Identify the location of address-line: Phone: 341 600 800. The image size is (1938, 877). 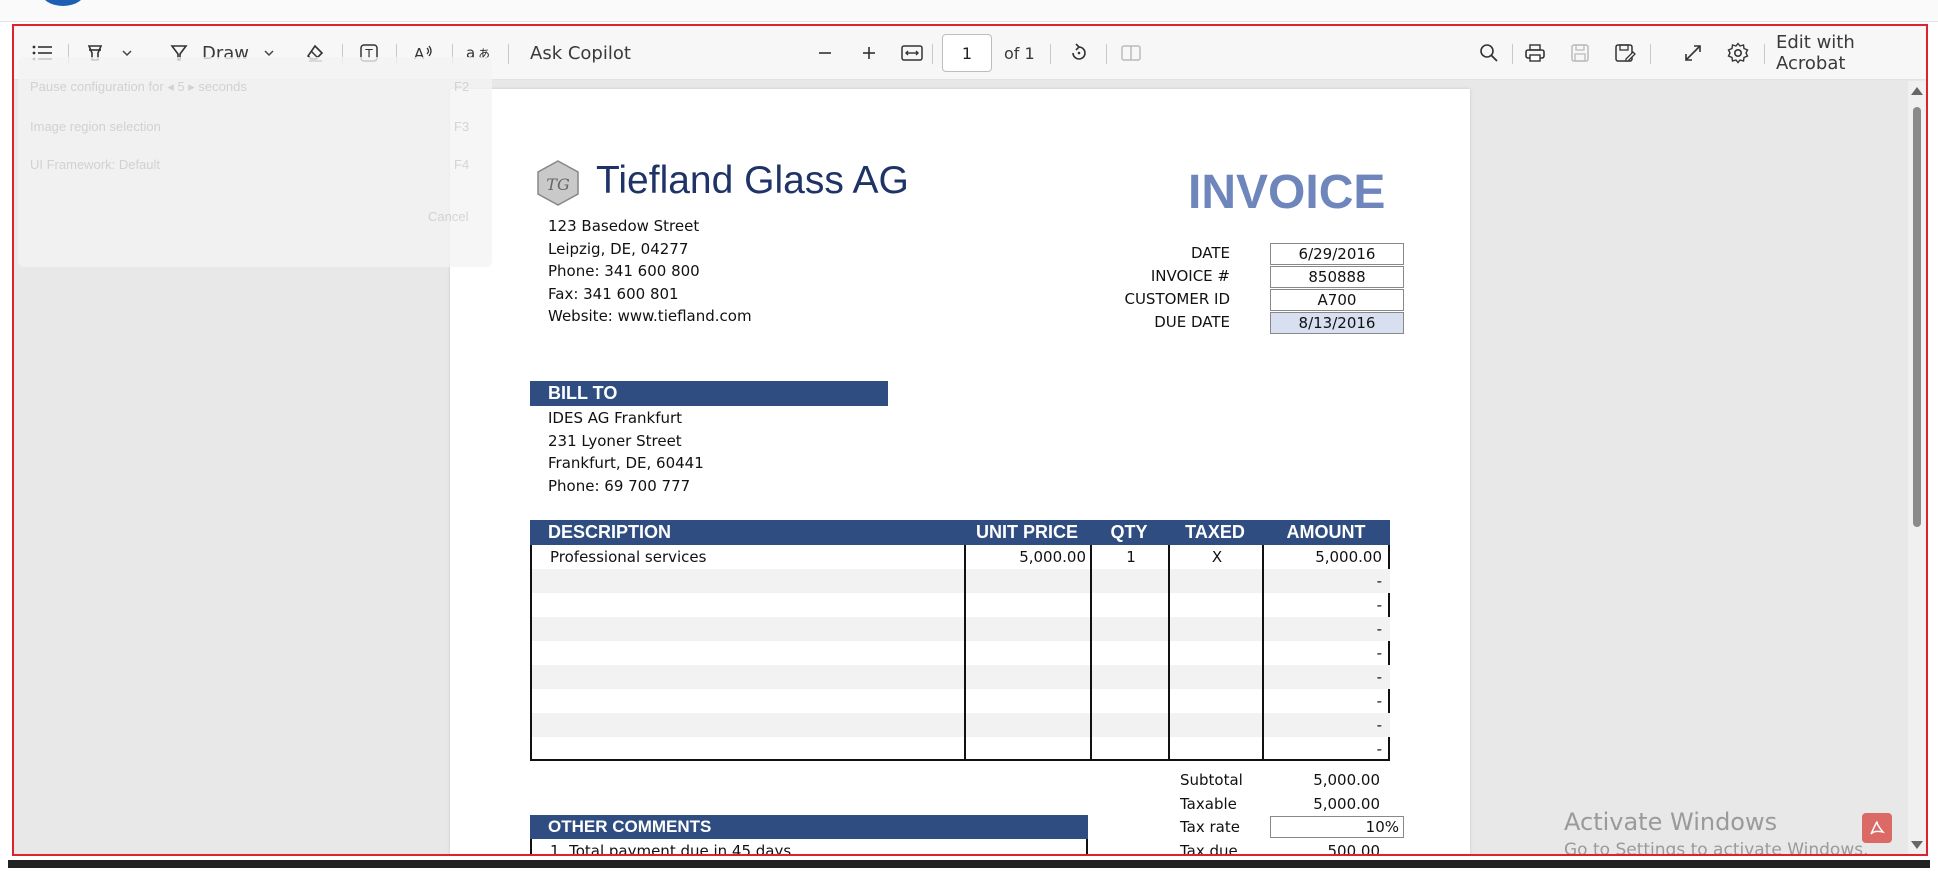
(624, 271).